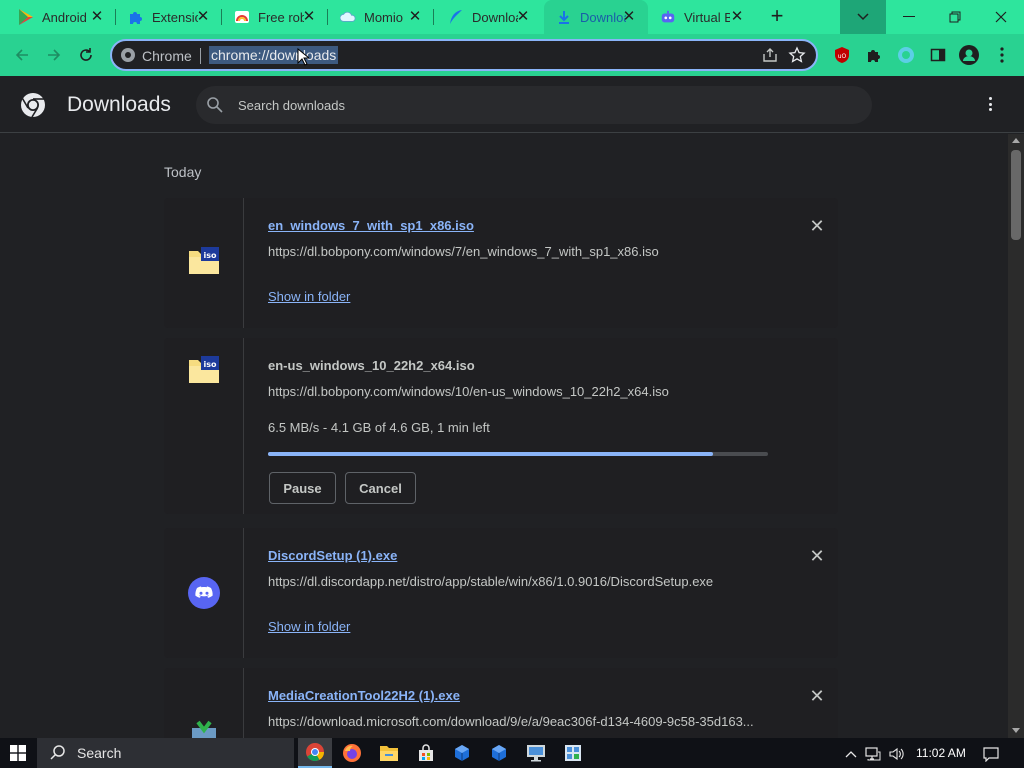 Image resolution: width=1024 pixels, height=768 pixels. Describe the element at coordinates (1002, 55) in the screenshot. I see `browser-menu-icon` at that location.